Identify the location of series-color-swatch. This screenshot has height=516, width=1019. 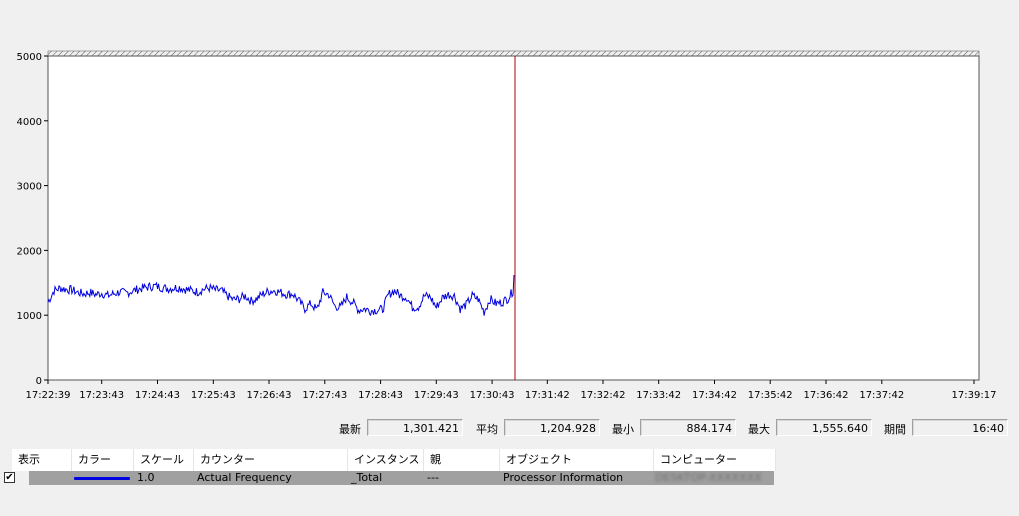
(102, 478).